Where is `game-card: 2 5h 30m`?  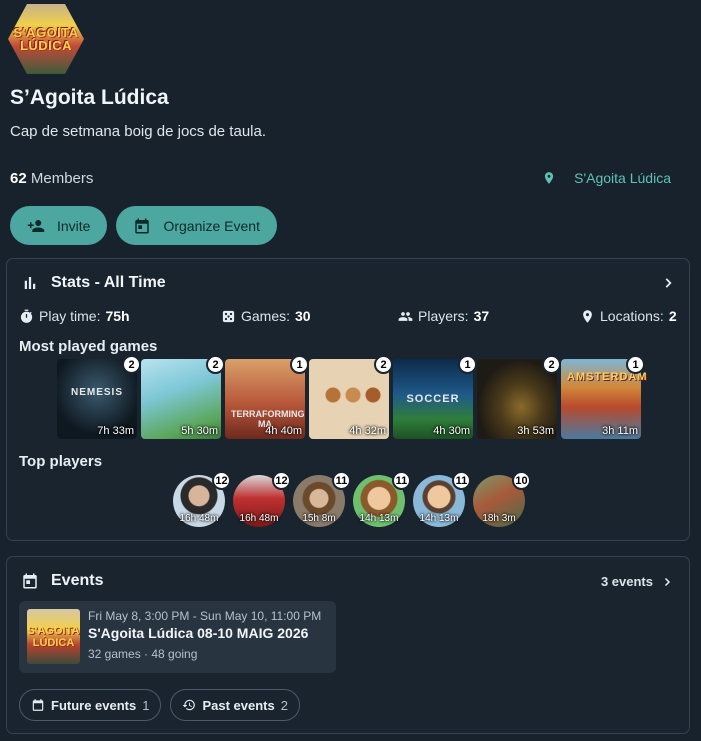 game-card: 2 5h 30m is located at coordinates (183, 397).